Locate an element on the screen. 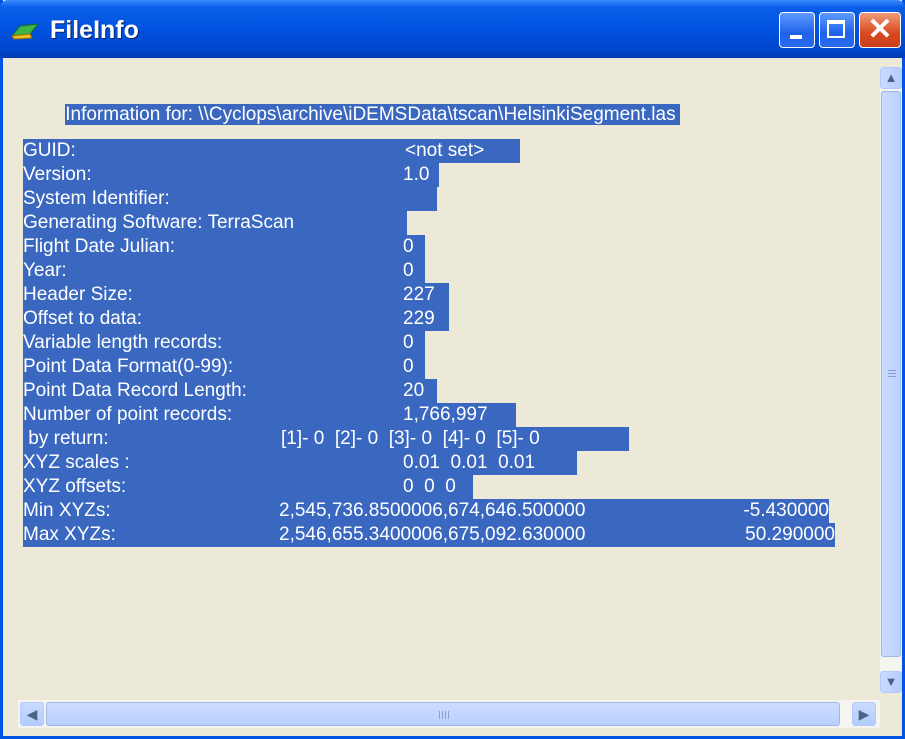 This screenshot has height=739, width=905. row-label: Year: is located at coordinates (212, 271).